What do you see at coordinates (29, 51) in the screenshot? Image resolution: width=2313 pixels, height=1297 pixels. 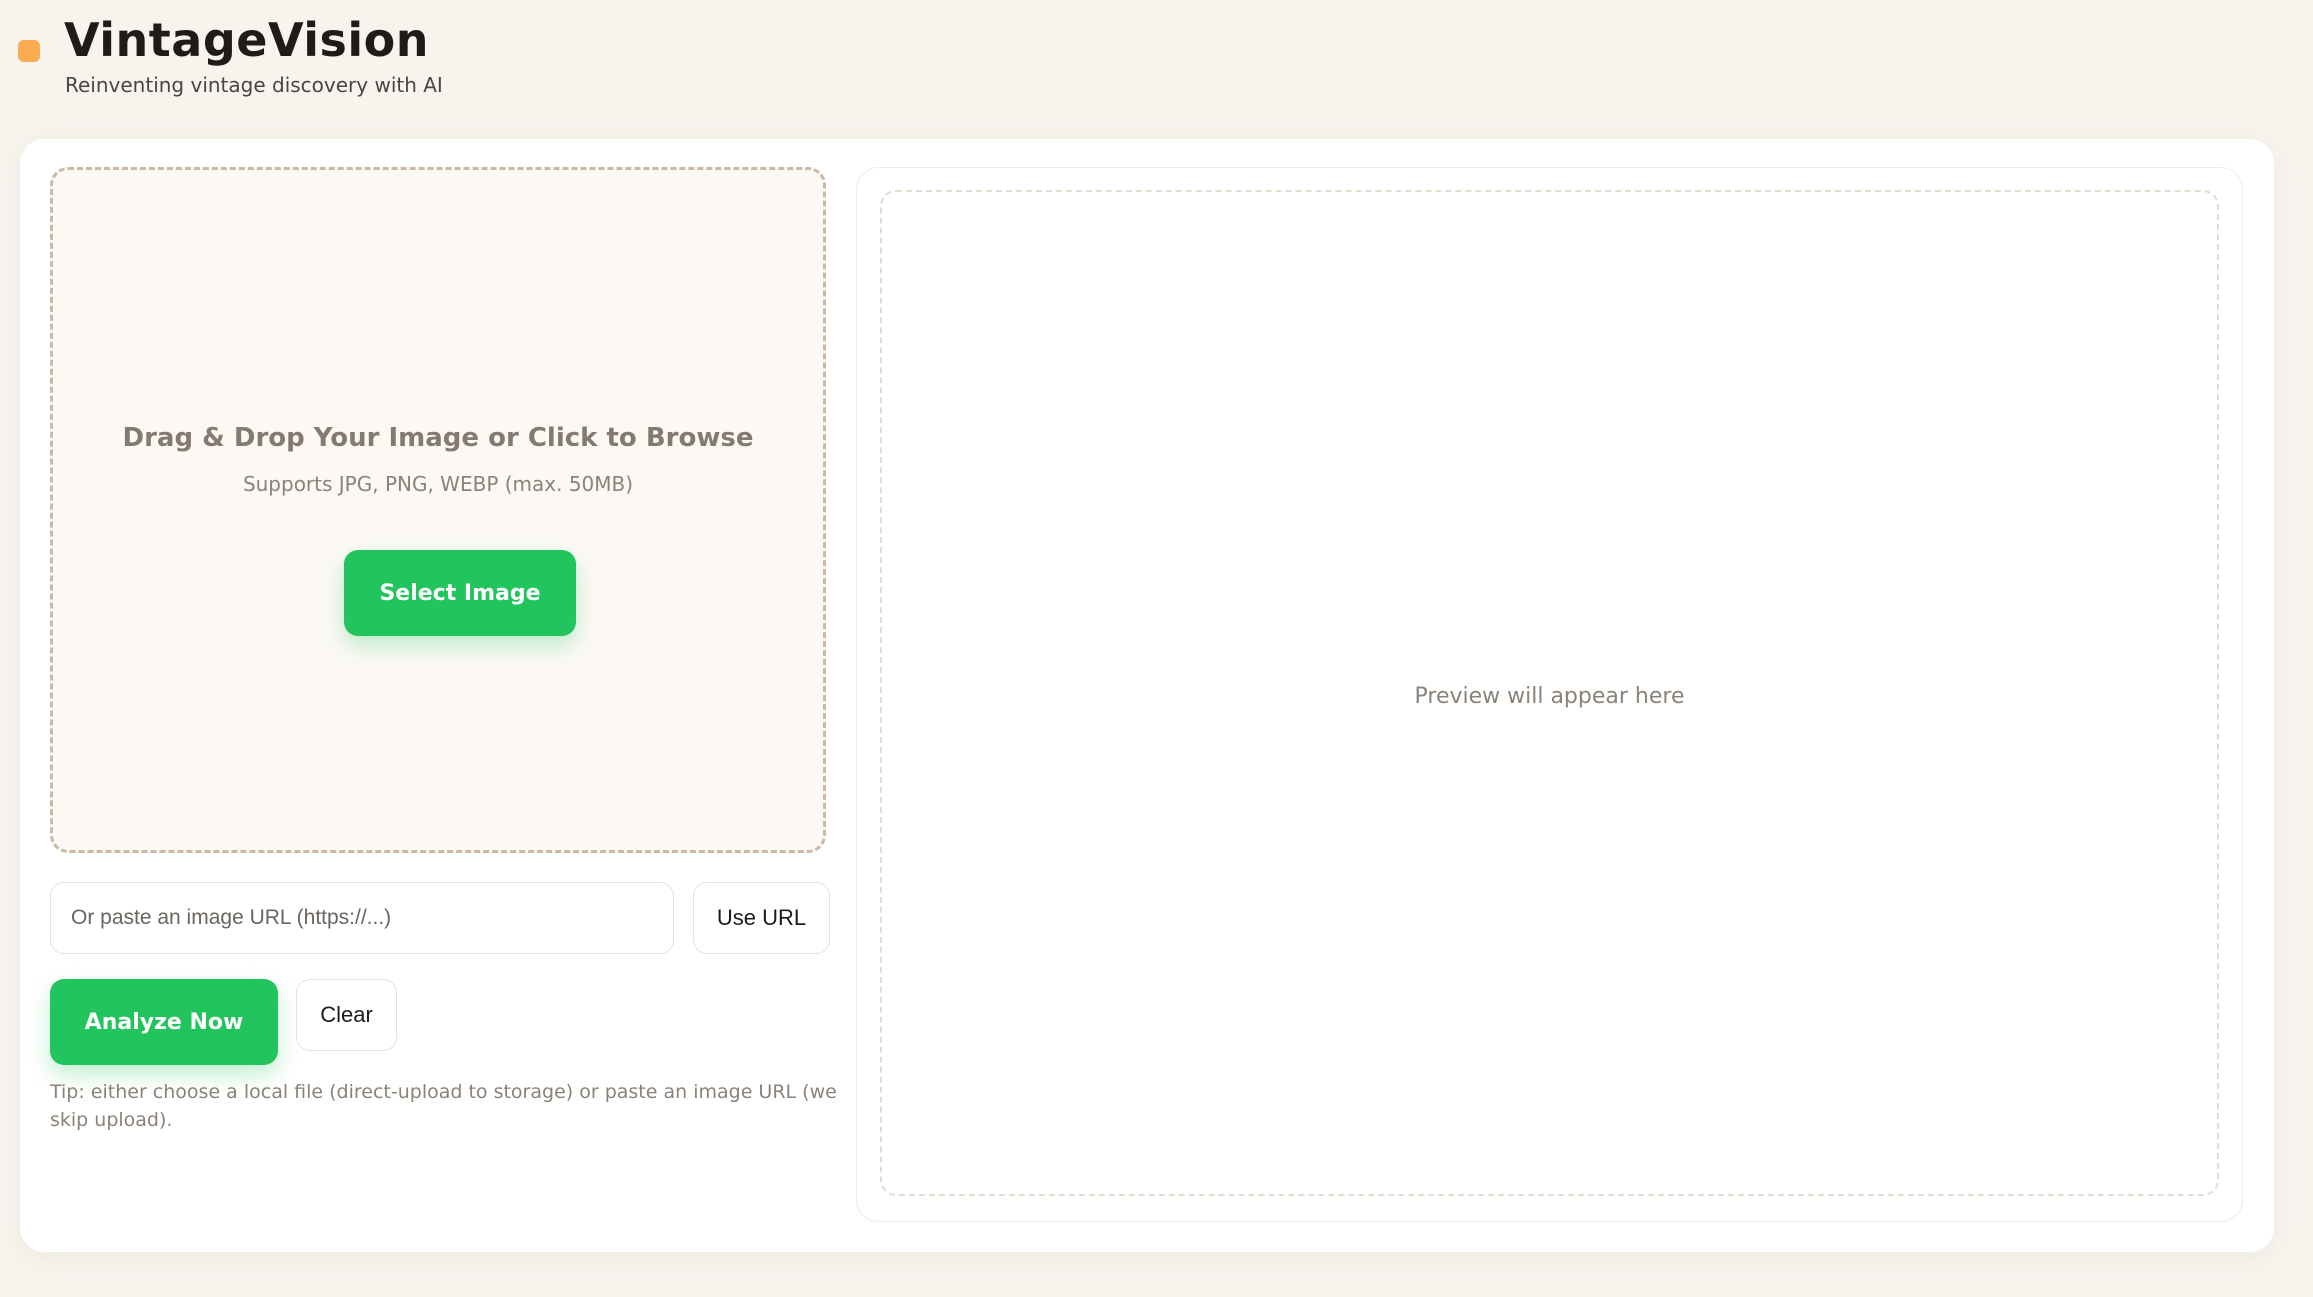 I see `brand-logo-dot` at bounding box center [29, 51].